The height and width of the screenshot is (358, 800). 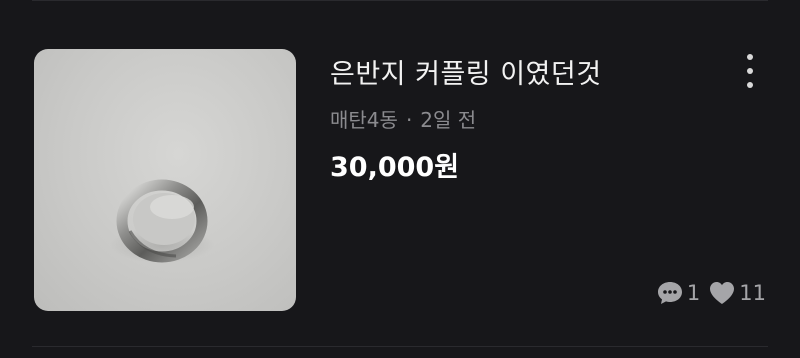 I want to click on comments-stat: 1, so click(x=678, y=293).